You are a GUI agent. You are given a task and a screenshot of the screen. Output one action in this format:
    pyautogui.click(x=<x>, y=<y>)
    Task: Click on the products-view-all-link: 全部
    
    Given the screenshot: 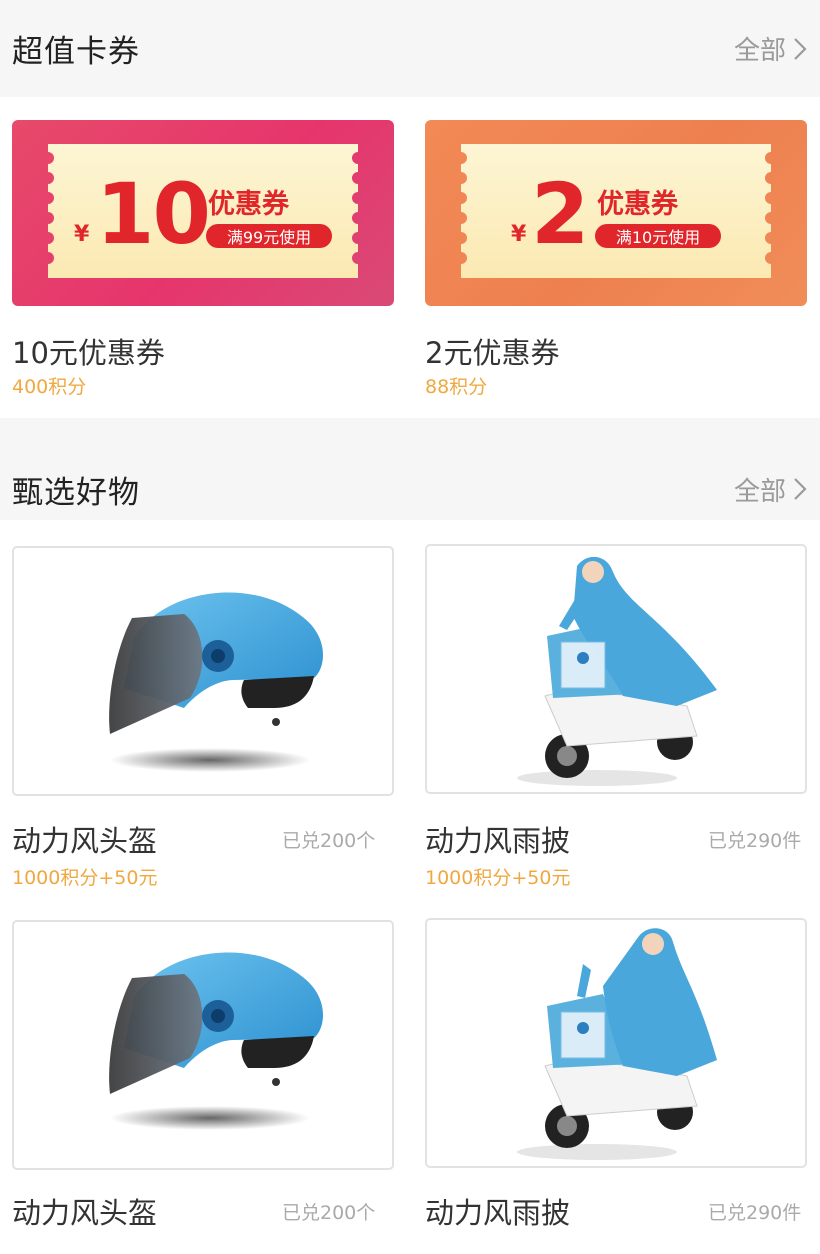 What is the action you would take?
    pyautogui.click(x=771, y=489)
    